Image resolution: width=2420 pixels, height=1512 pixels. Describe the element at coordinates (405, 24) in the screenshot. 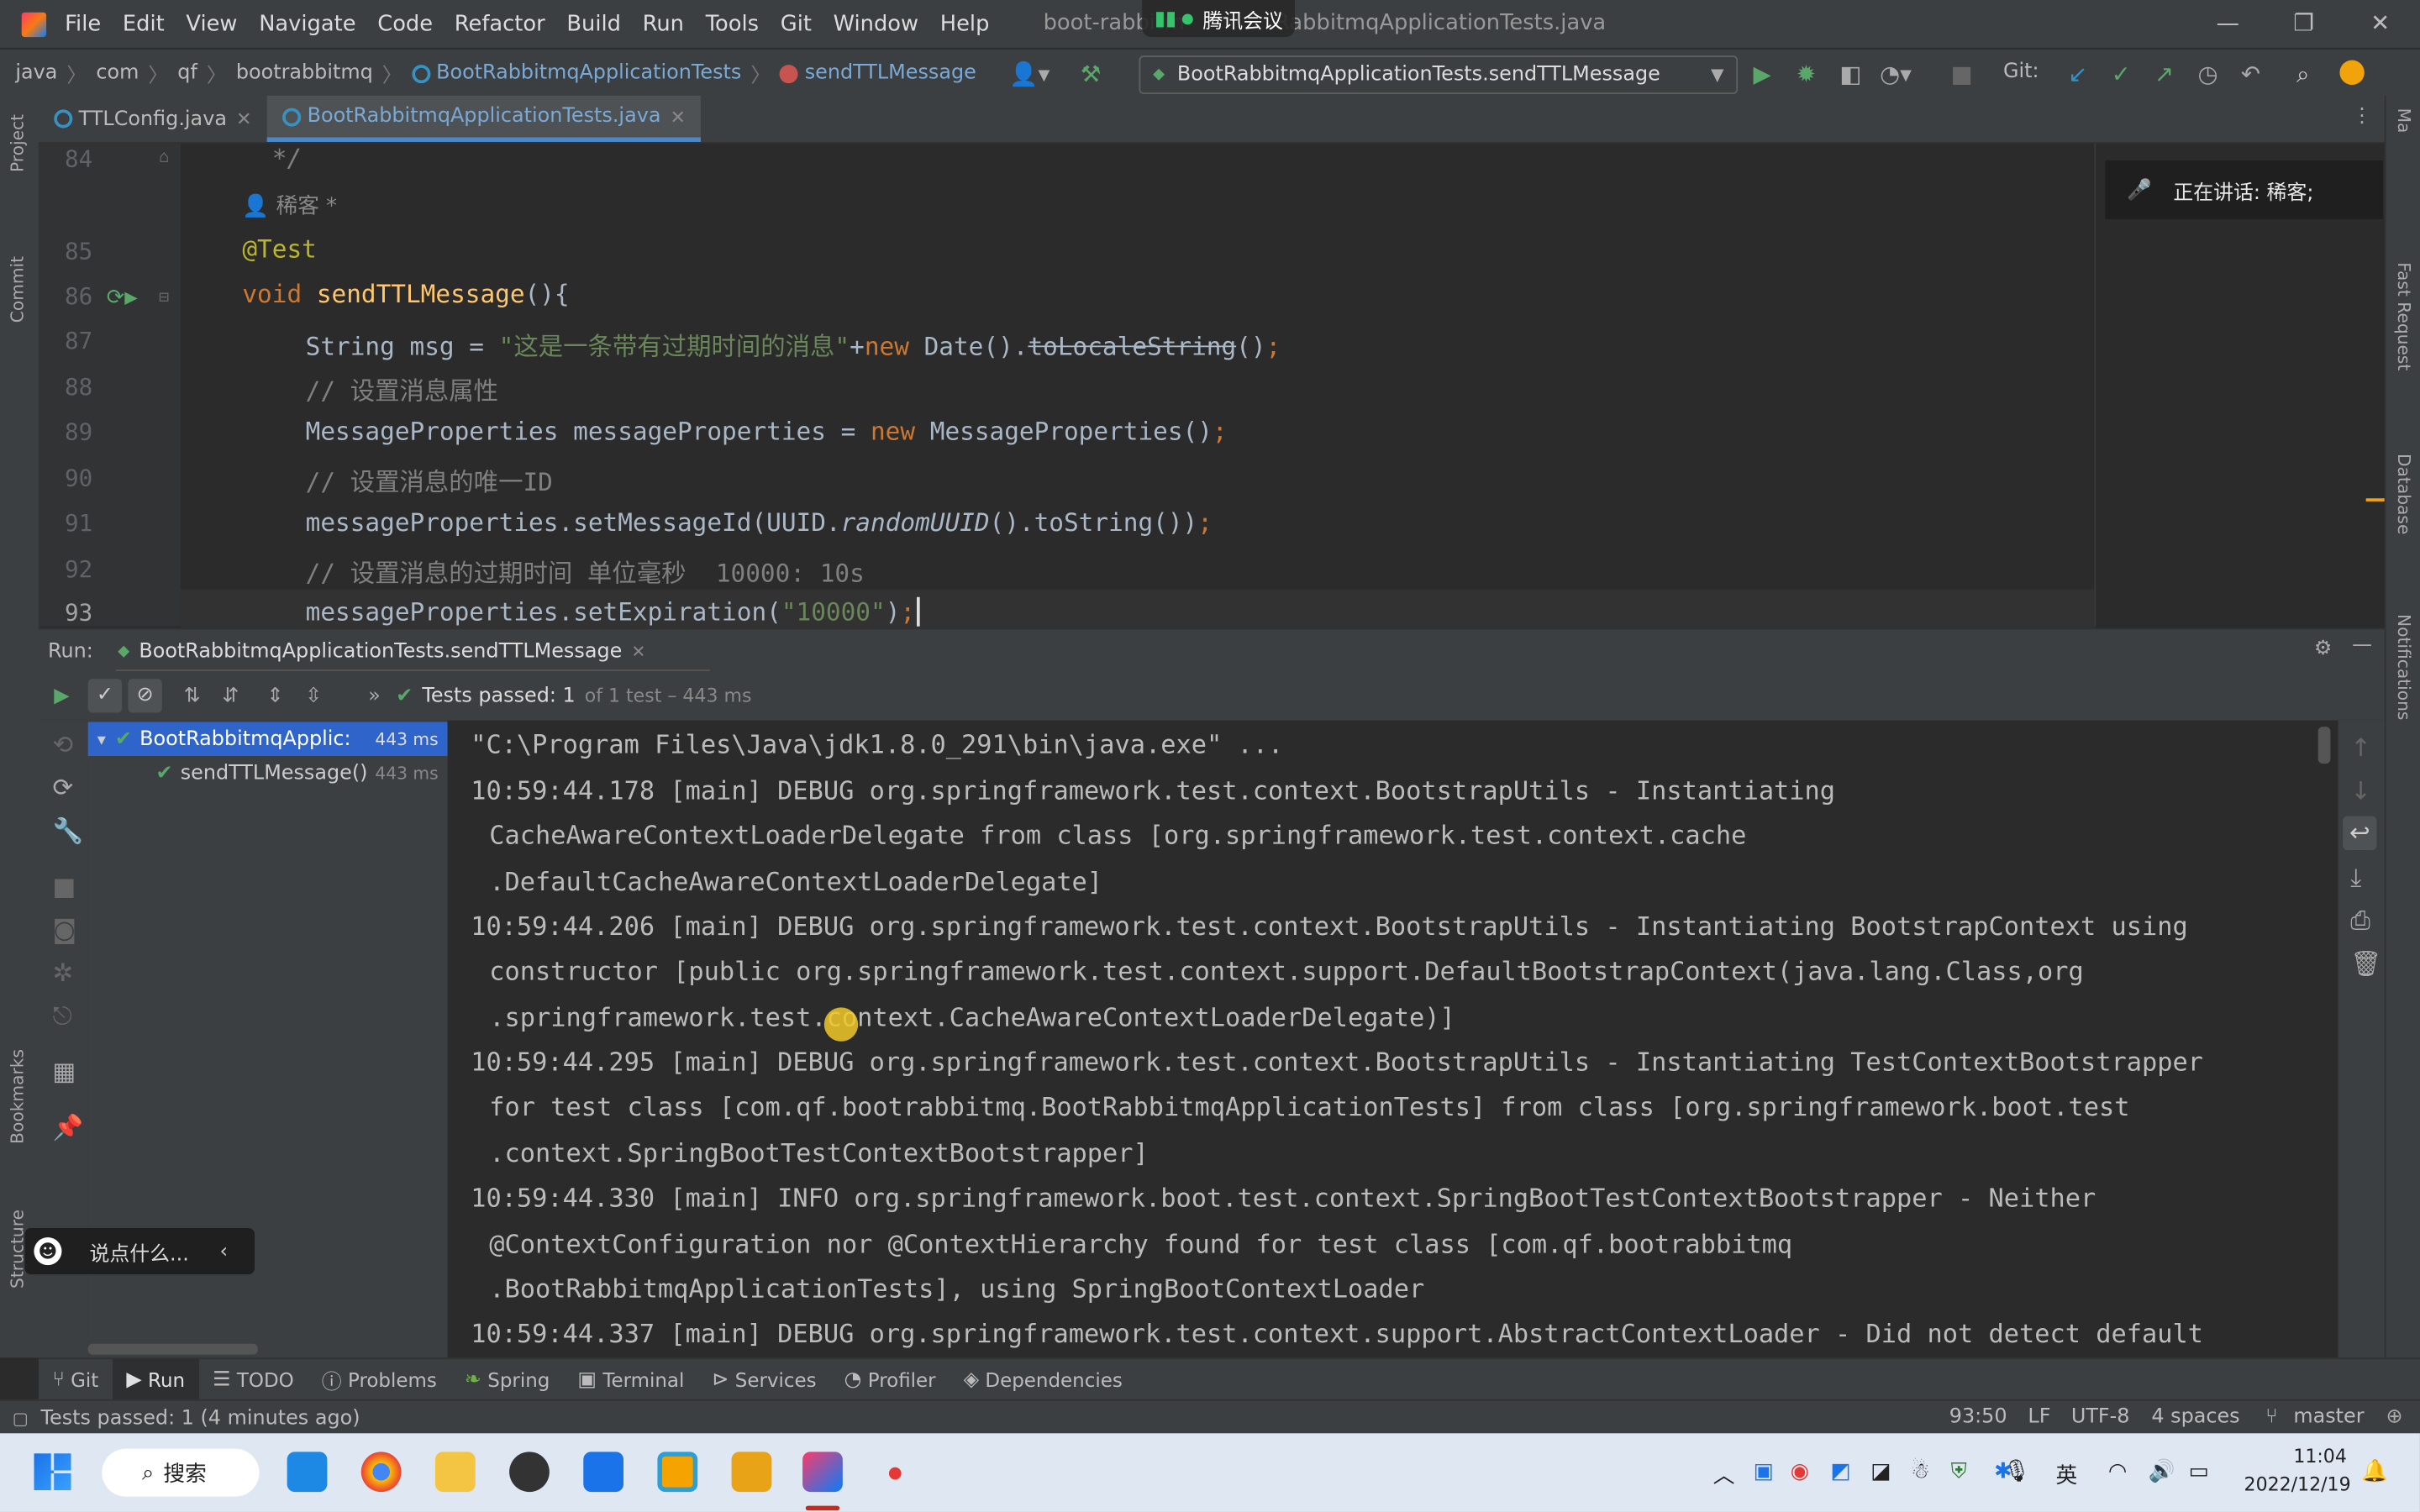

I see `menu-code: Code` at that location.